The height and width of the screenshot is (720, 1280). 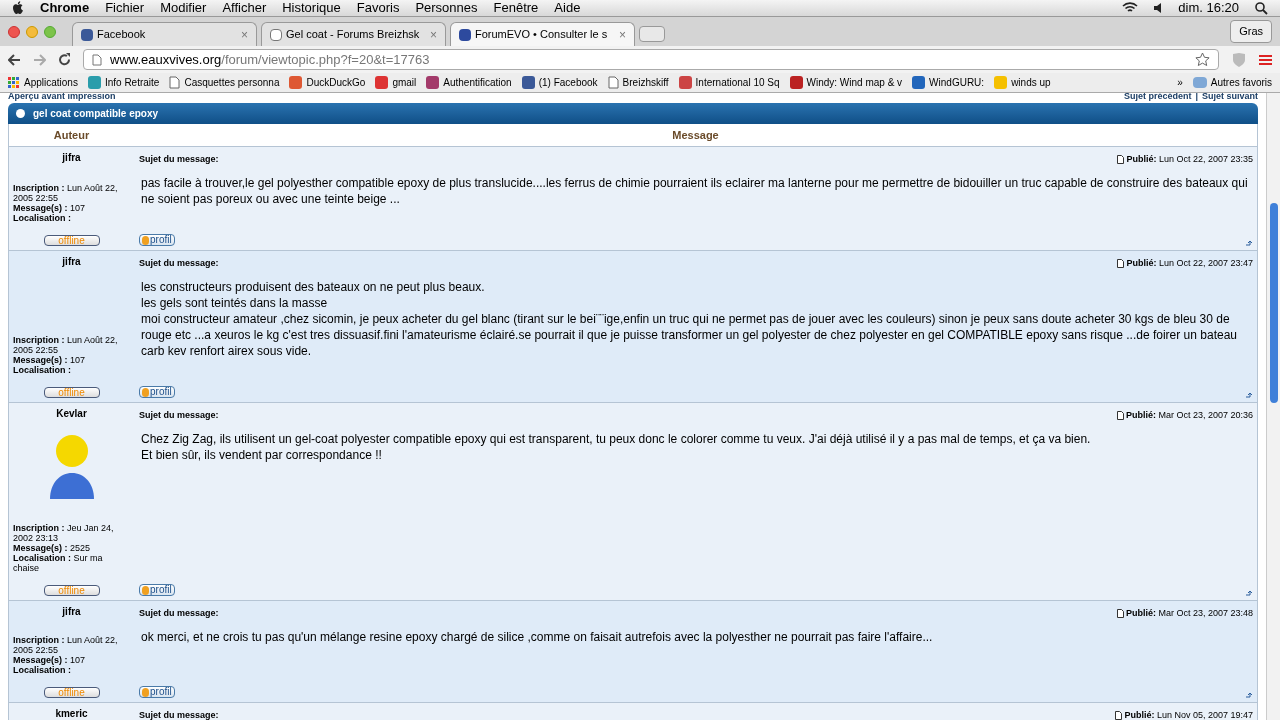 What do you see at coordinates (1188, 714) in the screenshot?
I see `post-date: Publié: Lun Nov 05, 2007 19:47` at bounding box center [1188, 714].